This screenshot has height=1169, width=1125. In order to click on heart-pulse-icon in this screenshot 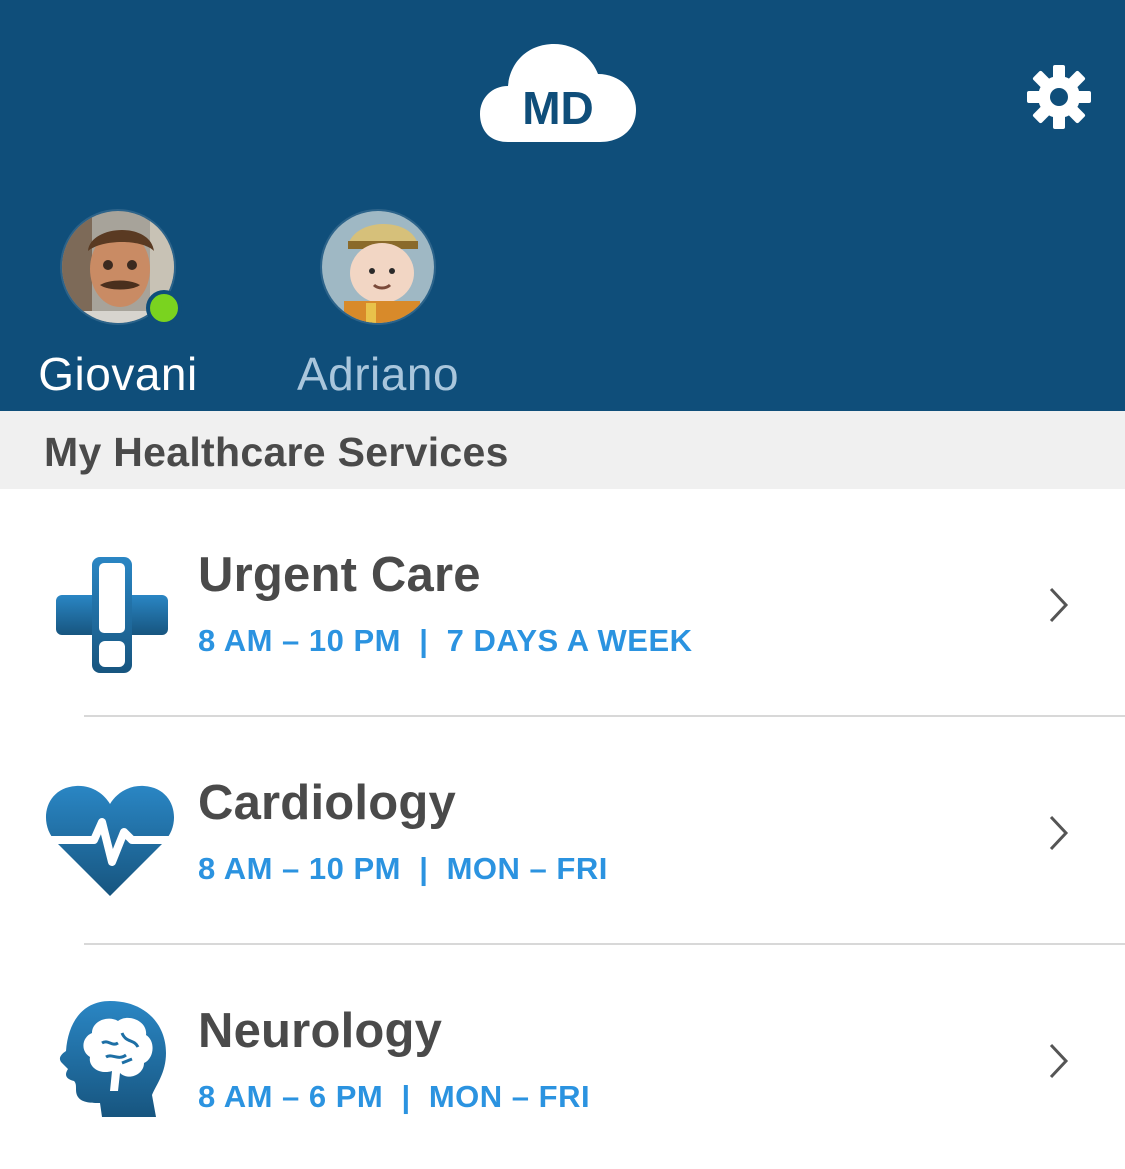, I will do `click(110, 840)`.